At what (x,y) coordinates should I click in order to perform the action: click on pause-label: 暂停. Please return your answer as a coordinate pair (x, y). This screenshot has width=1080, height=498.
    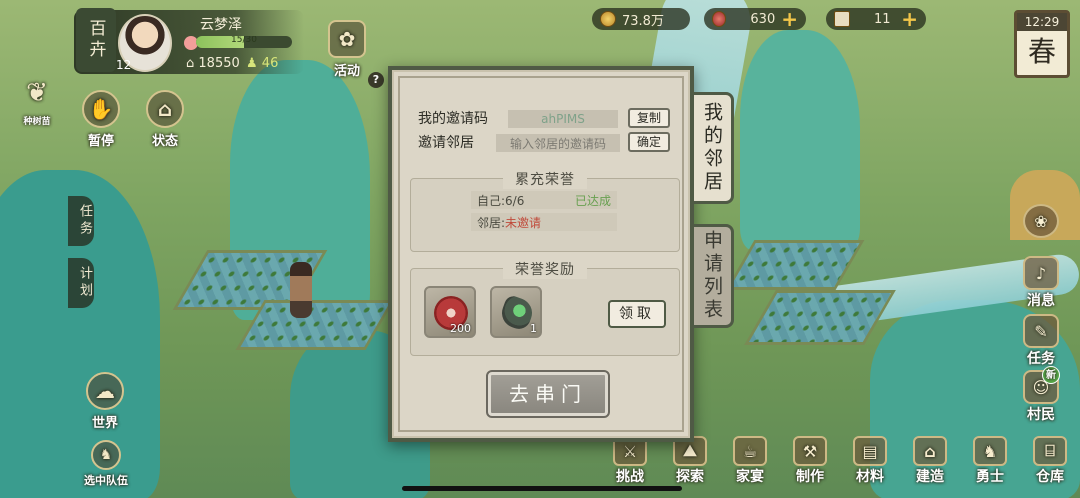
    Looking at the image, I should click on (100, 141).